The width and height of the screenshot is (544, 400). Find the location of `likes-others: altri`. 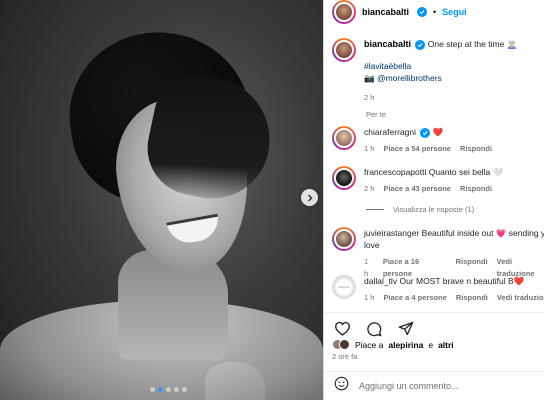

likes-others: altri is located at coordinates (446, 345).